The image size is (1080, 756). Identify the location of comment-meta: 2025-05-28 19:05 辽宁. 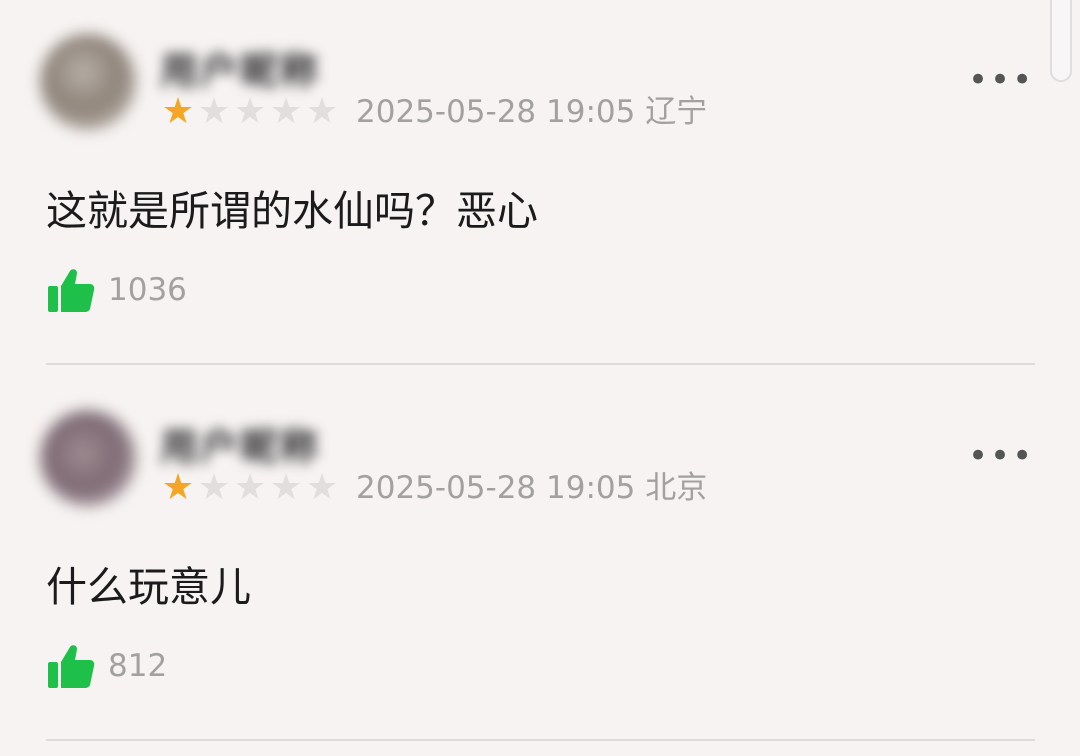
(531, 112).